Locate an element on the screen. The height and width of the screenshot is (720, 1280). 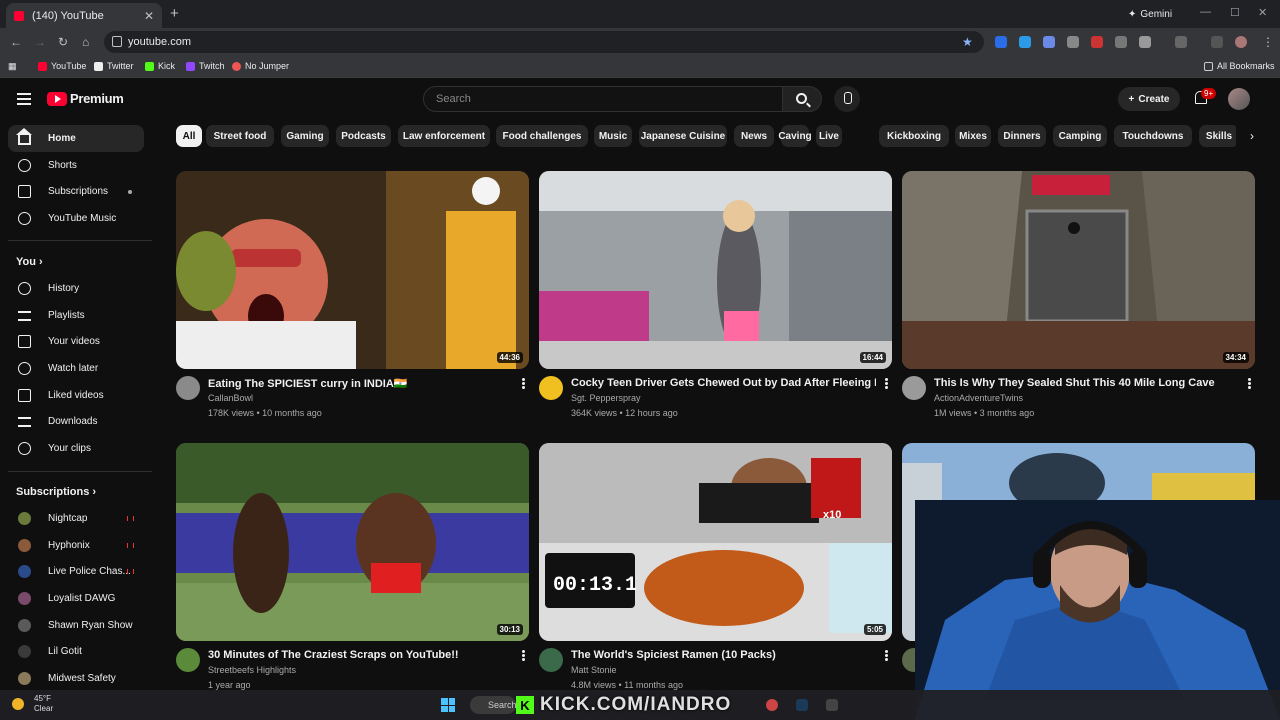
channel-name: CallanBowl is located at coordinates (230, 398).